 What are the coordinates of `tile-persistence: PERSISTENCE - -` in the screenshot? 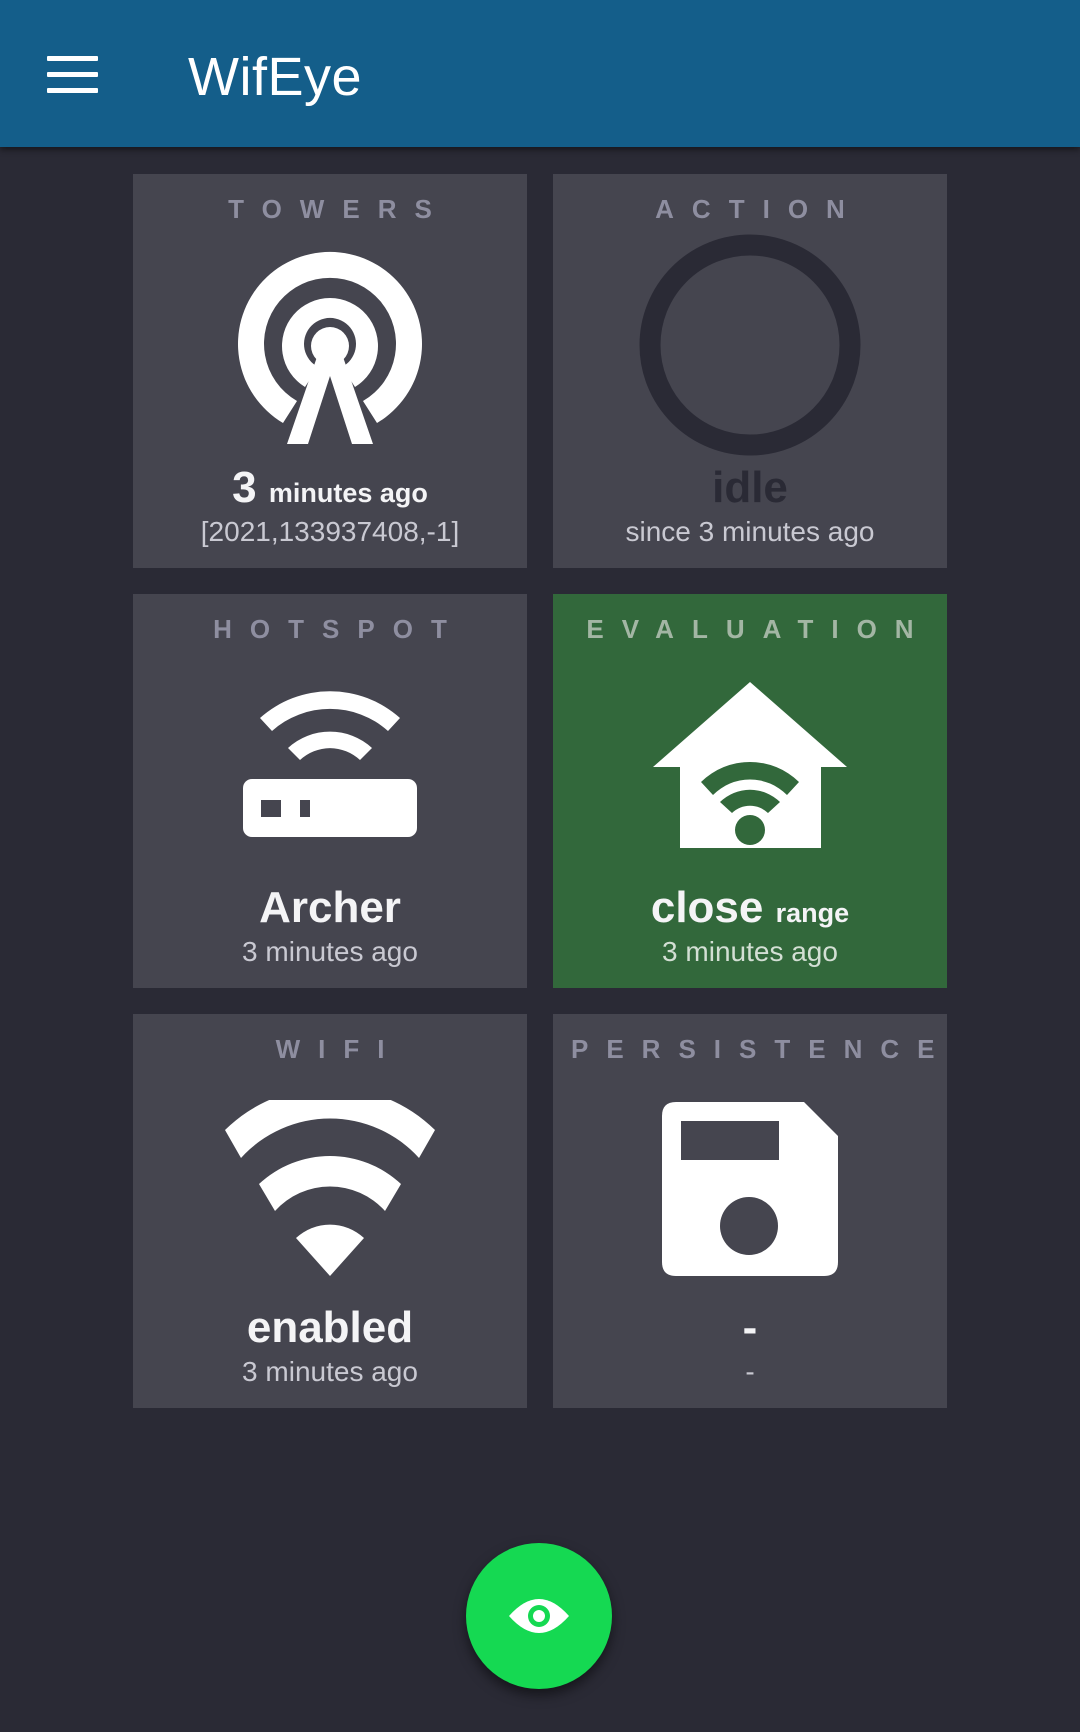 It's located at (750, 1211).